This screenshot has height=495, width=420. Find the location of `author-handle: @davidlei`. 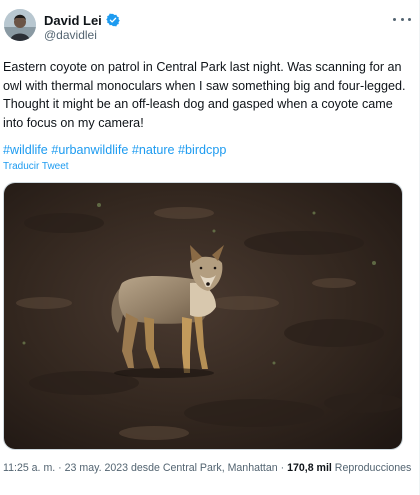

author-handle: @davidlei is located at coordinates (70, 35).